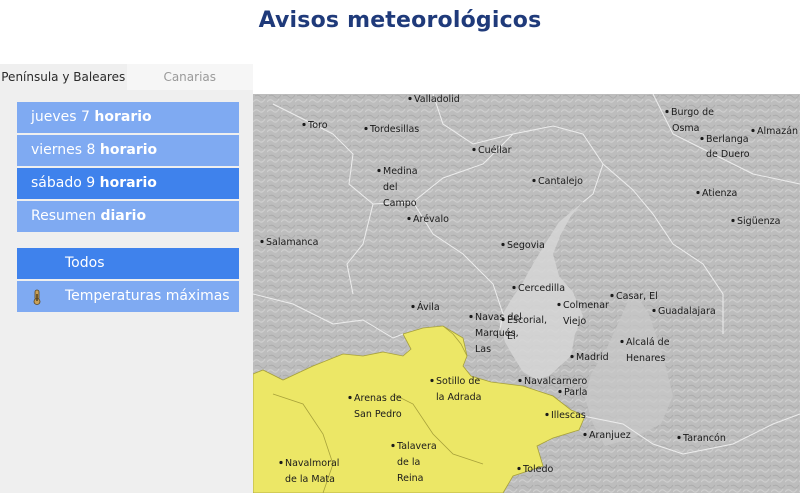 The height and width of the screenshot is (493, 800). I want to click on layer-label: Todos, so click(85, 263).